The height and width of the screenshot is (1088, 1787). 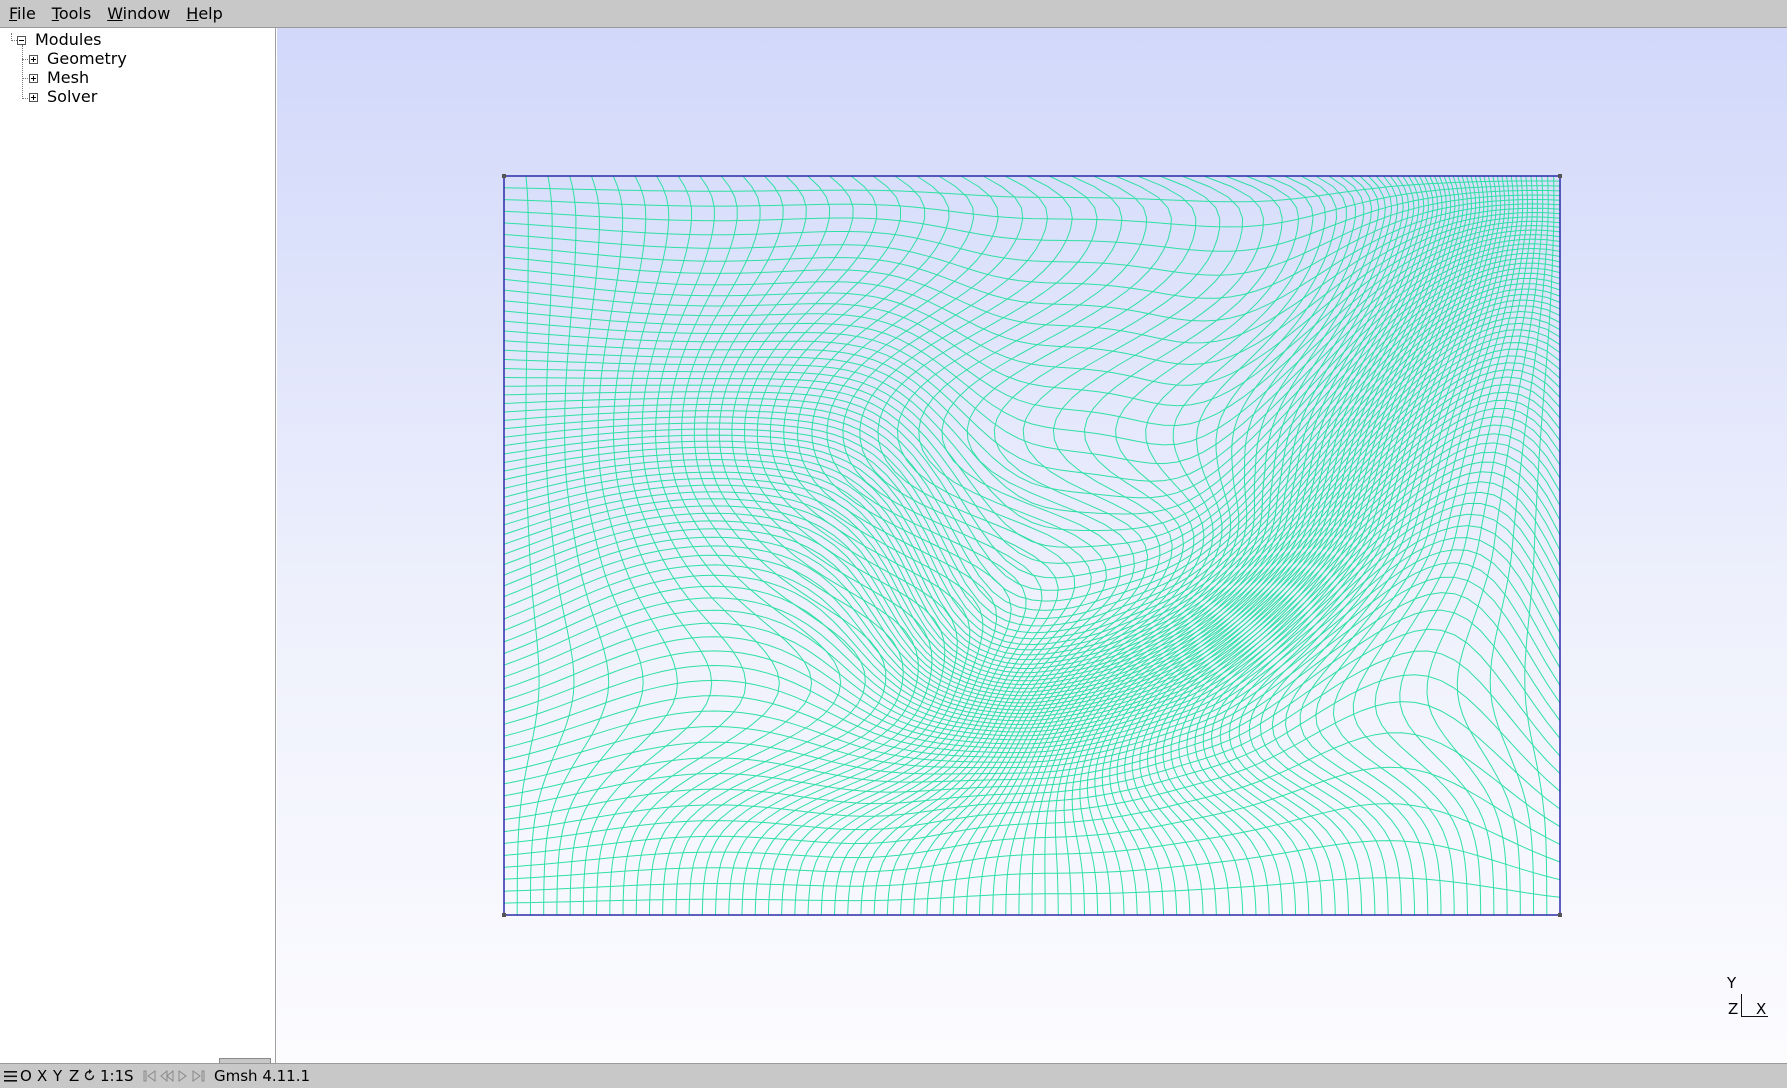 What do you see at coordinates (262, 1076) in the screenshot?
I see `status-message: Gmsh 4.11.1` at bounding box center [262, 1076].